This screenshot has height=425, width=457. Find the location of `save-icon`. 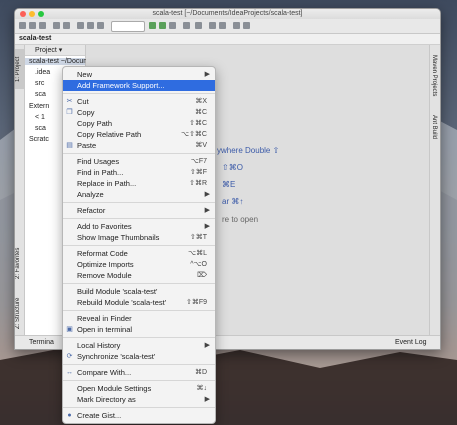

save-icon is located at coordinates (32, 25).